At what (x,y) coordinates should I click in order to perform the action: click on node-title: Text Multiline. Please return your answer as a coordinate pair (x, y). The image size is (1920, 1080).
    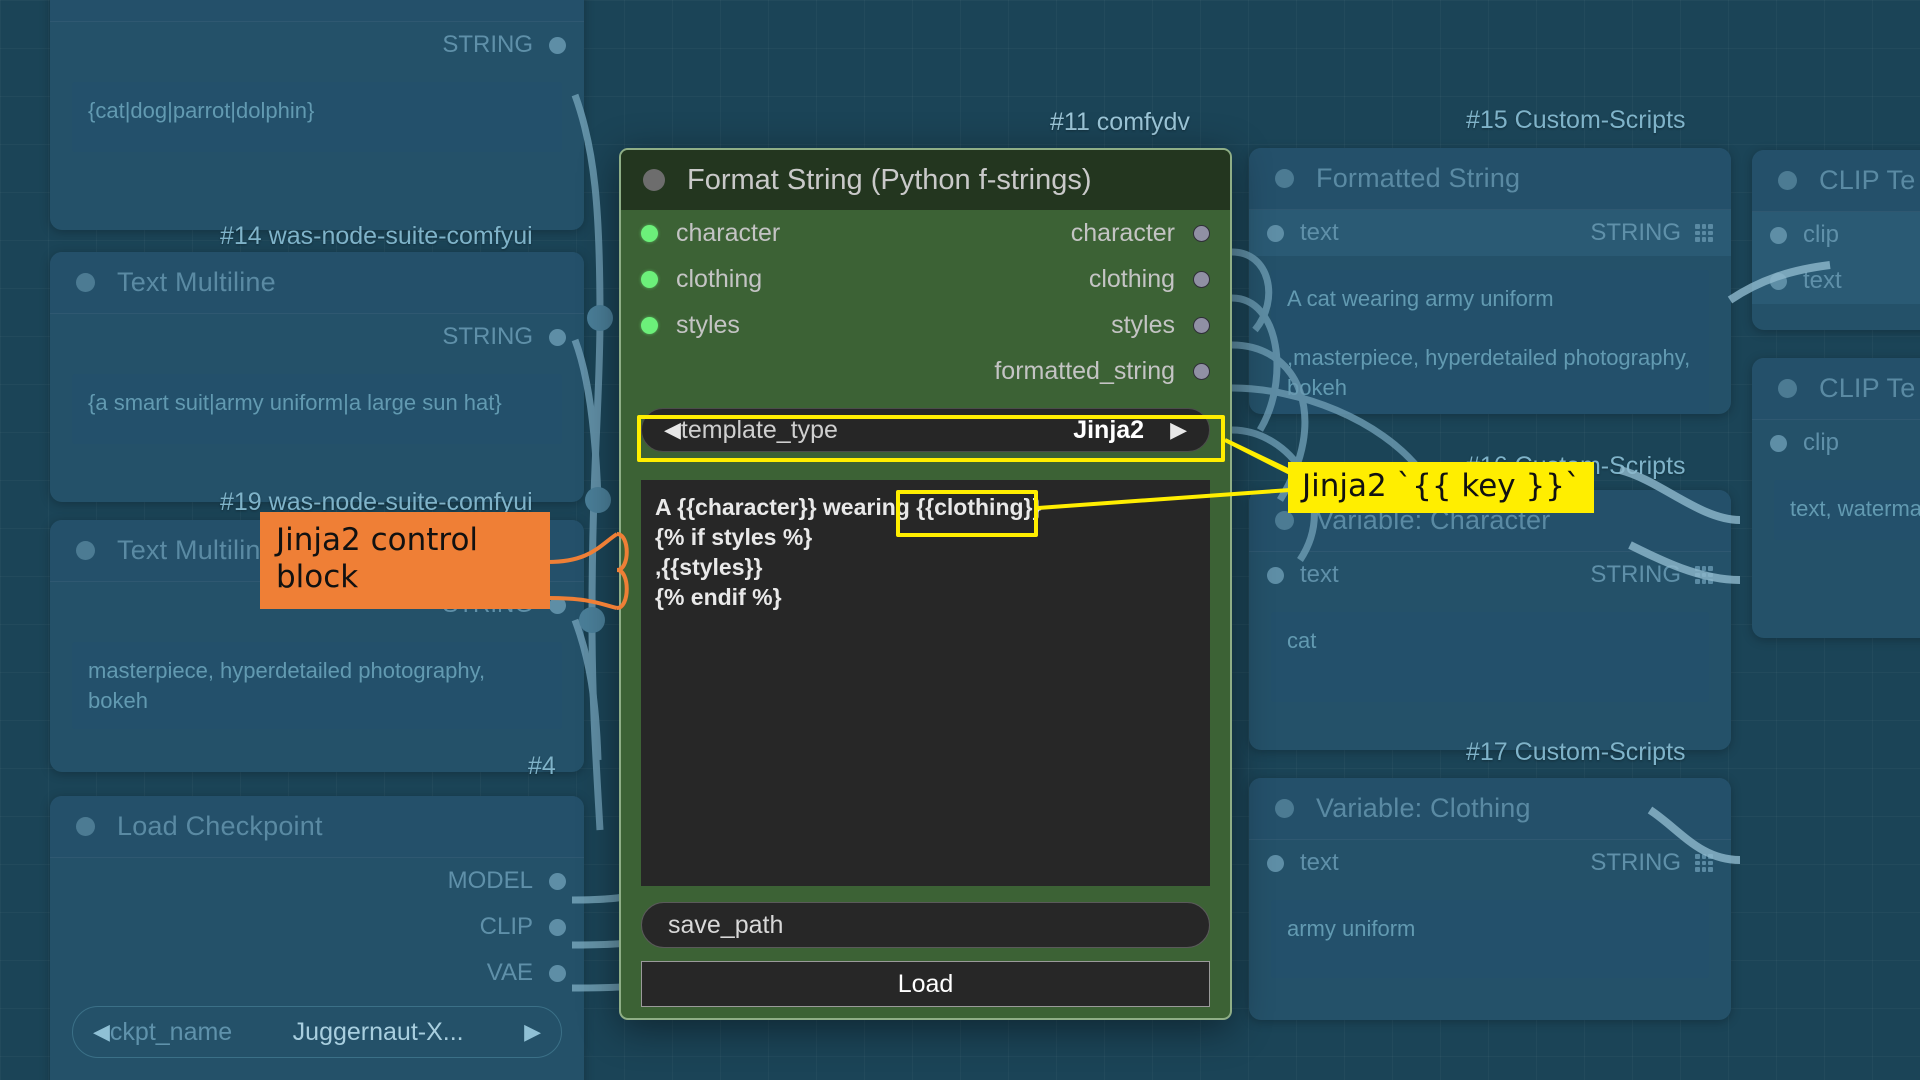
    Looking at the image, I should click on (196, 3).